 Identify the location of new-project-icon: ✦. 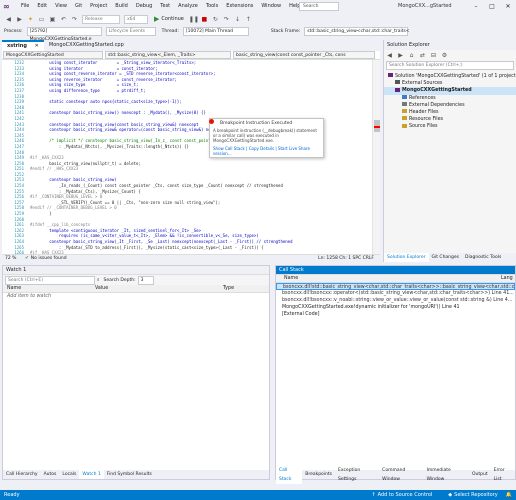
(30, 19).